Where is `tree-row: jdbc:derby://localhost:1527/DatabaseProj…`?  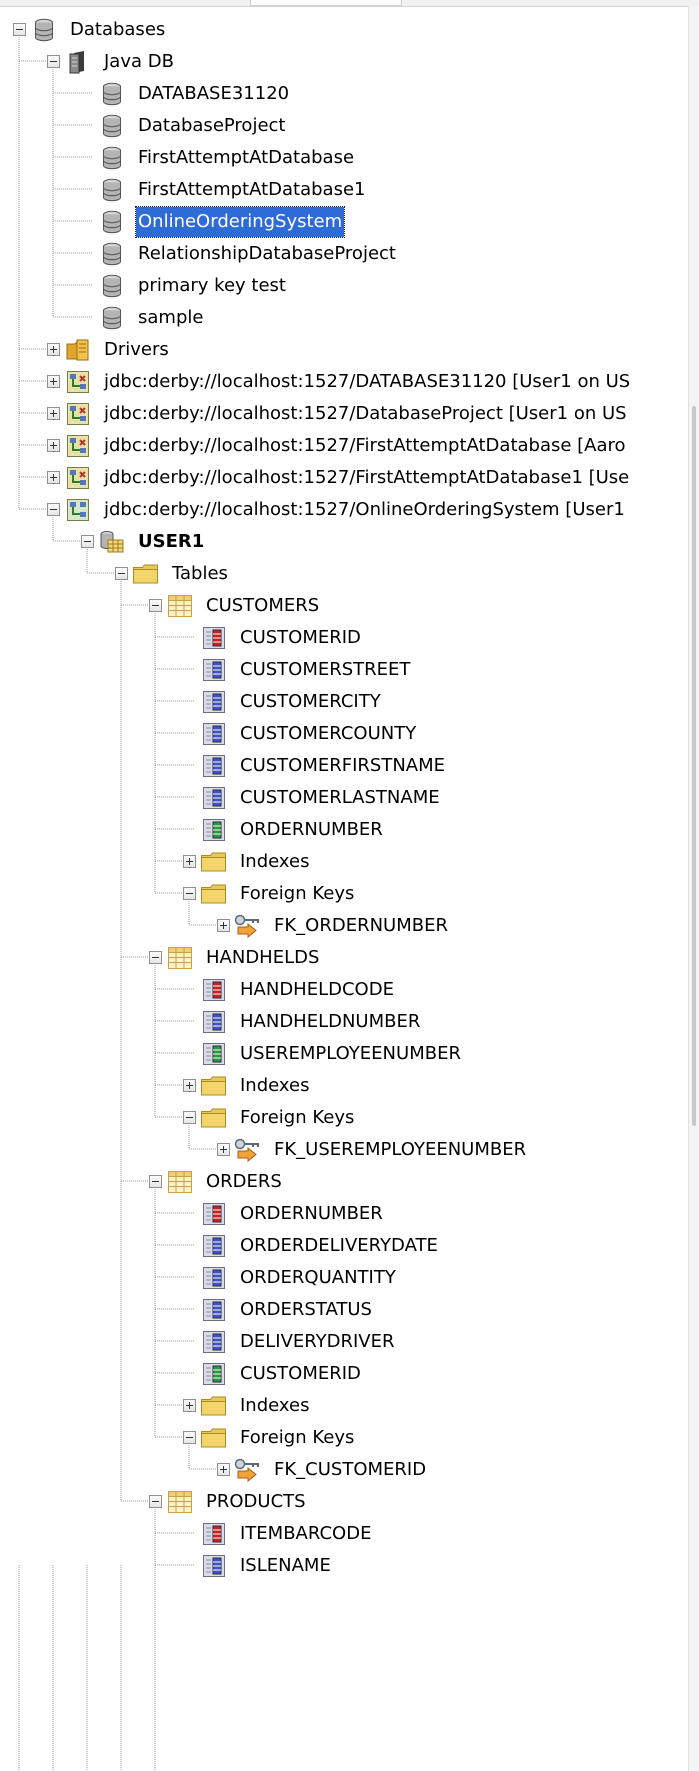
tree-row: jdbc:derby://localhost:1527/DatabaseProj… is located at coordinates (346, 414).